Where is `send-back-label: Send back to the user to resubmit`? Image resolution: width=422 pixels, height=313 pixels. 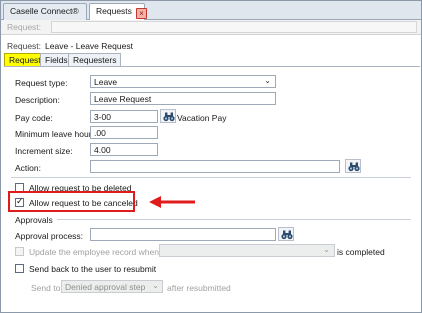 send-back-label: Send back to the user to resubmit is located at coordinates (93, 269).